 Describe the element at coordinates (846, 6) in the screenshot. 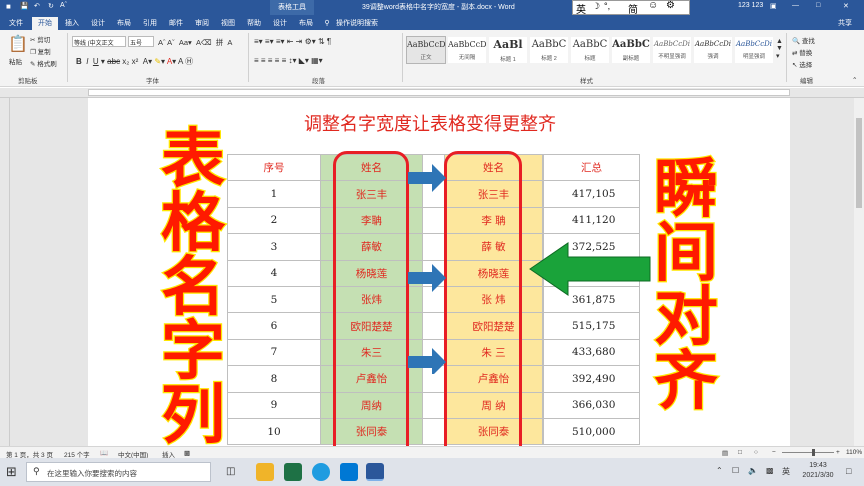

I see `close-icon: ✕` at that location.